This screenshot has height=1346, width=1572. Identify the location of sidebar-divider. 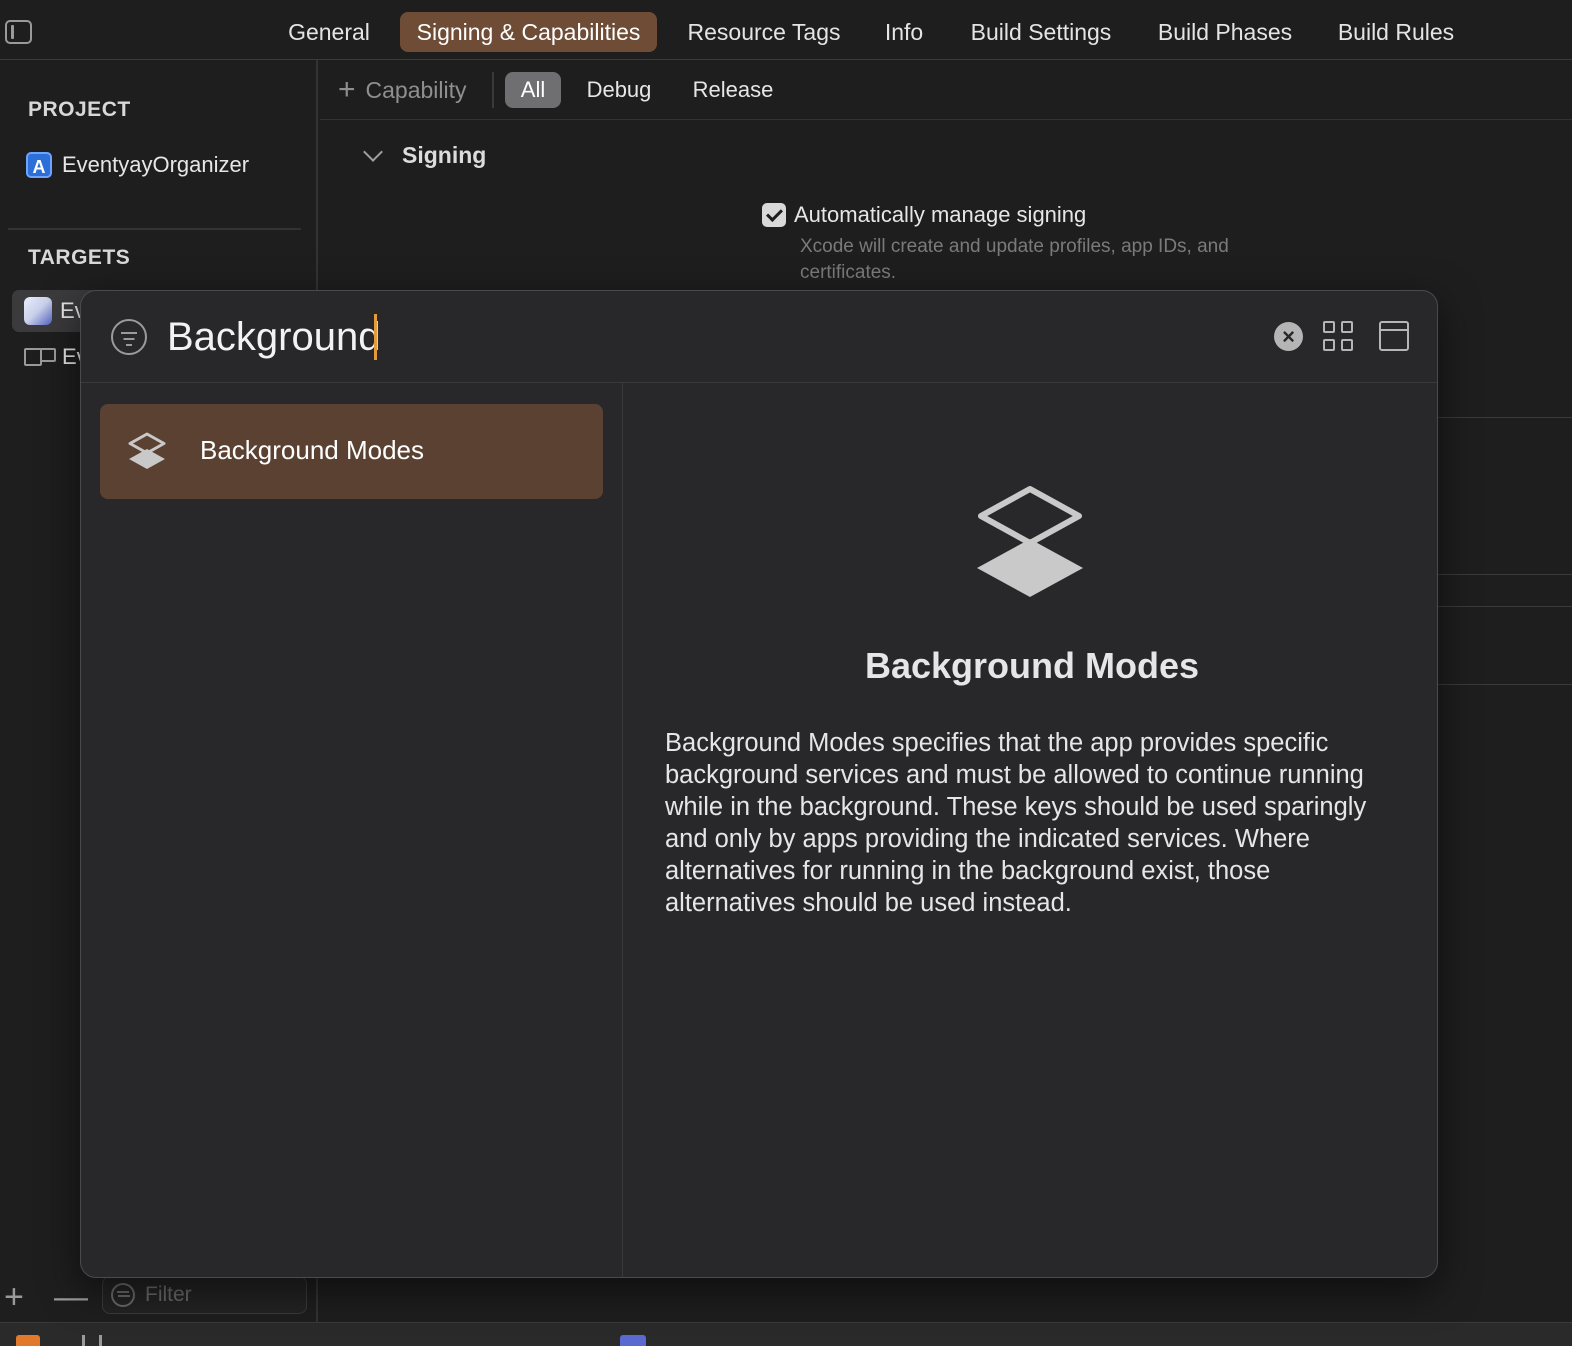
(154, 229).